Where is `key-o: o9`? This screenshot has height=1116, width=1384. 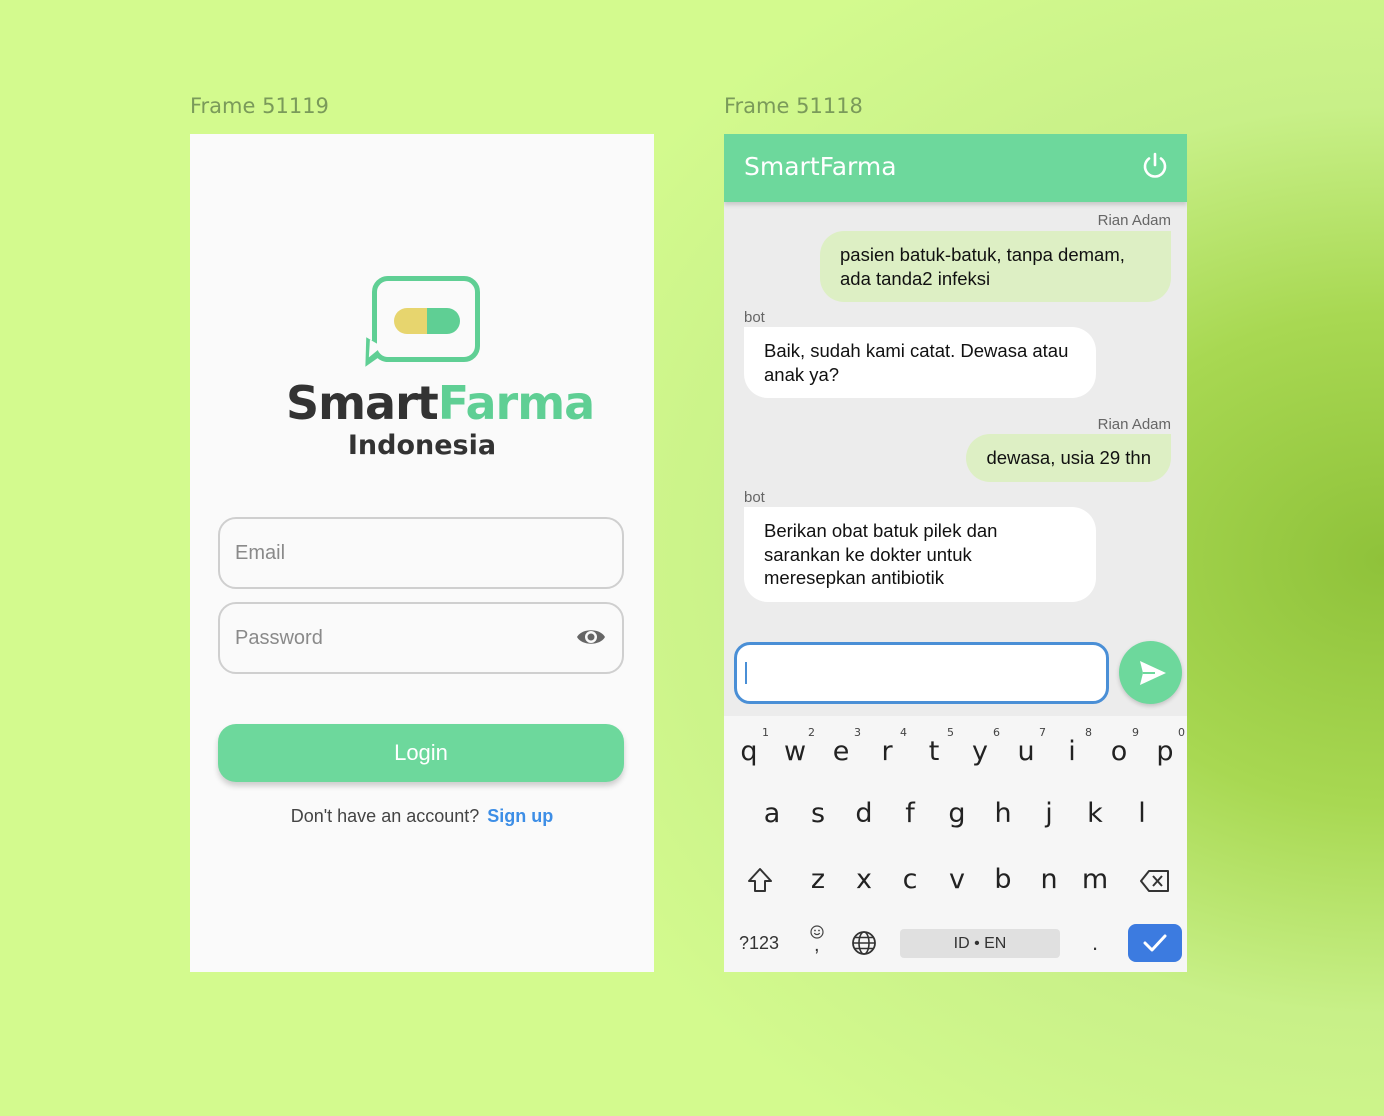 key-o: o9 is located at coordinates (1119, 746).